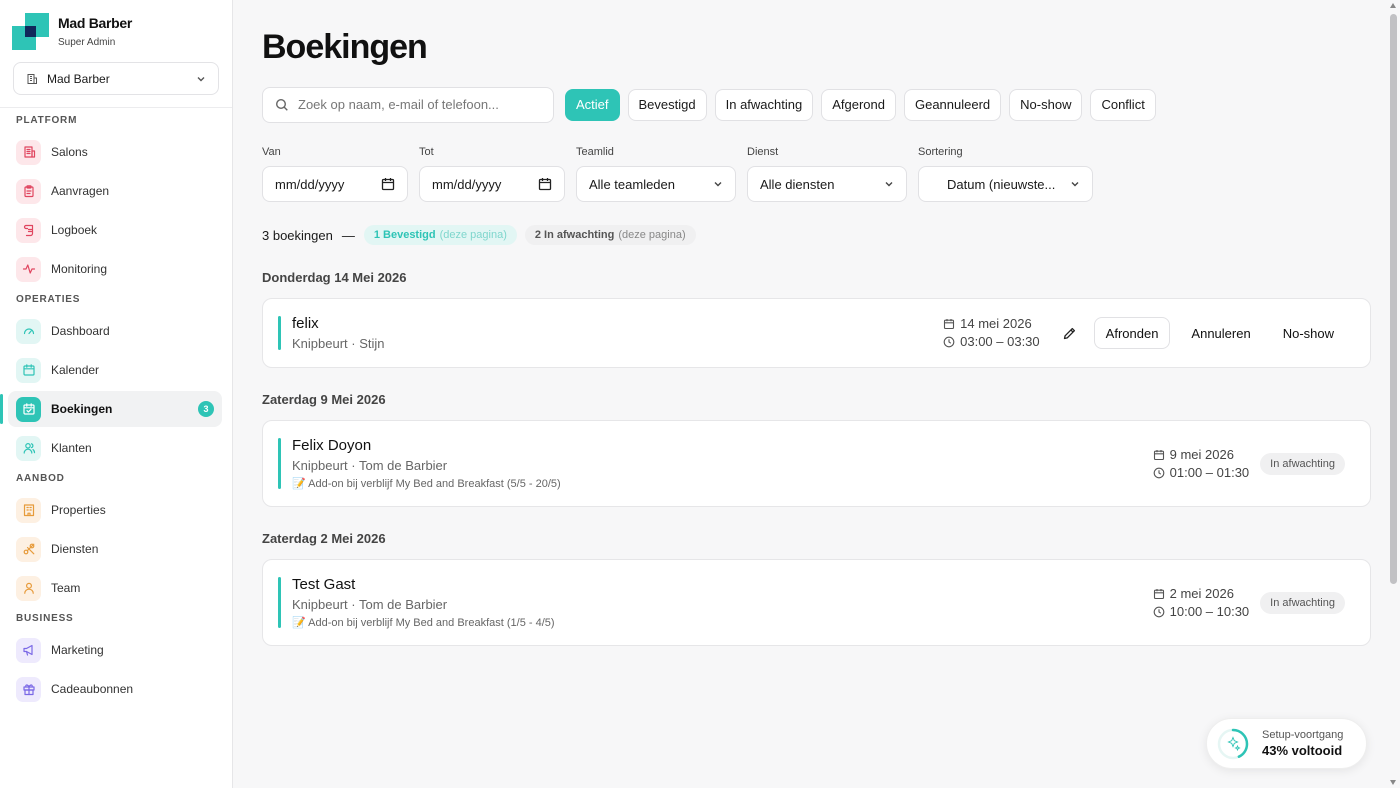  I want to click on scroll-down-arrow-icon, so click(1393, 782).